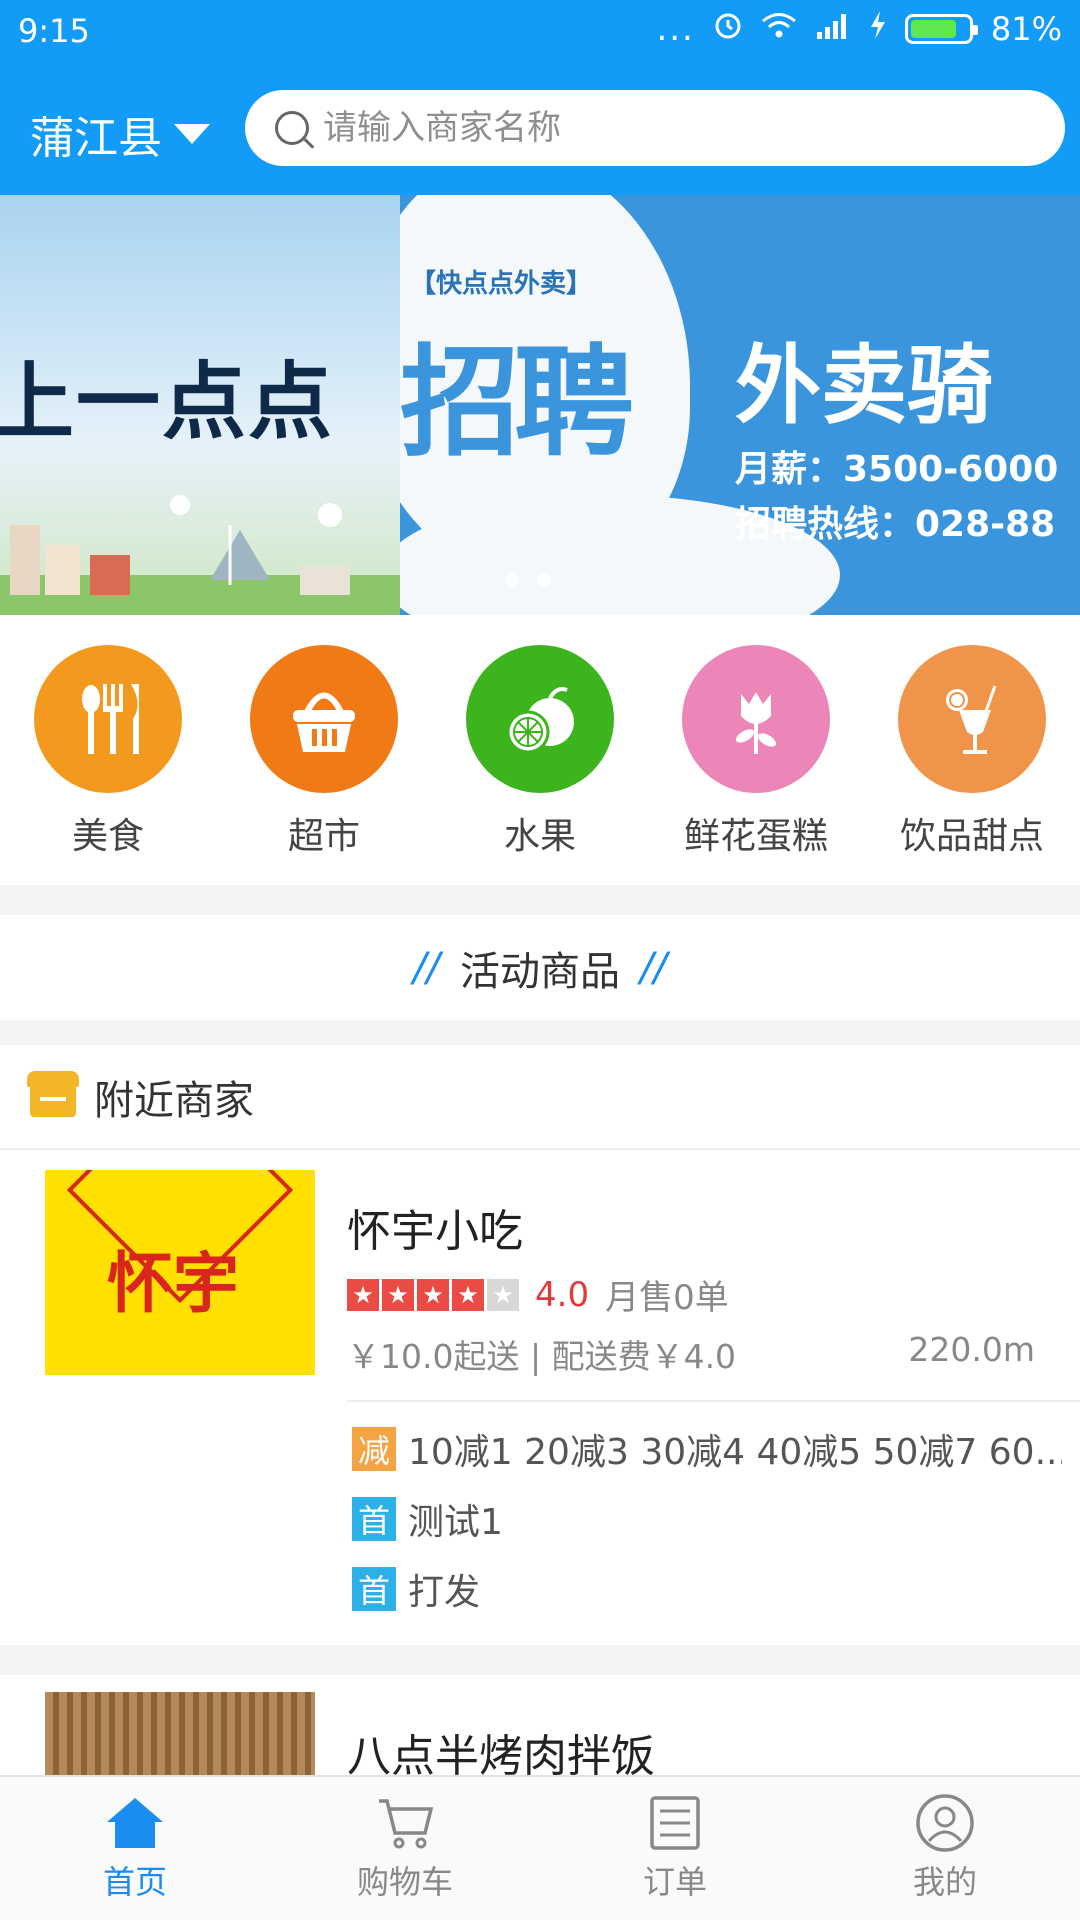 This screenshot has width=1080, height=1920. What do you see at coordinates (323, 836) in the screenshot?
I see `category-label: 超市` at bounding box center [323, 836].